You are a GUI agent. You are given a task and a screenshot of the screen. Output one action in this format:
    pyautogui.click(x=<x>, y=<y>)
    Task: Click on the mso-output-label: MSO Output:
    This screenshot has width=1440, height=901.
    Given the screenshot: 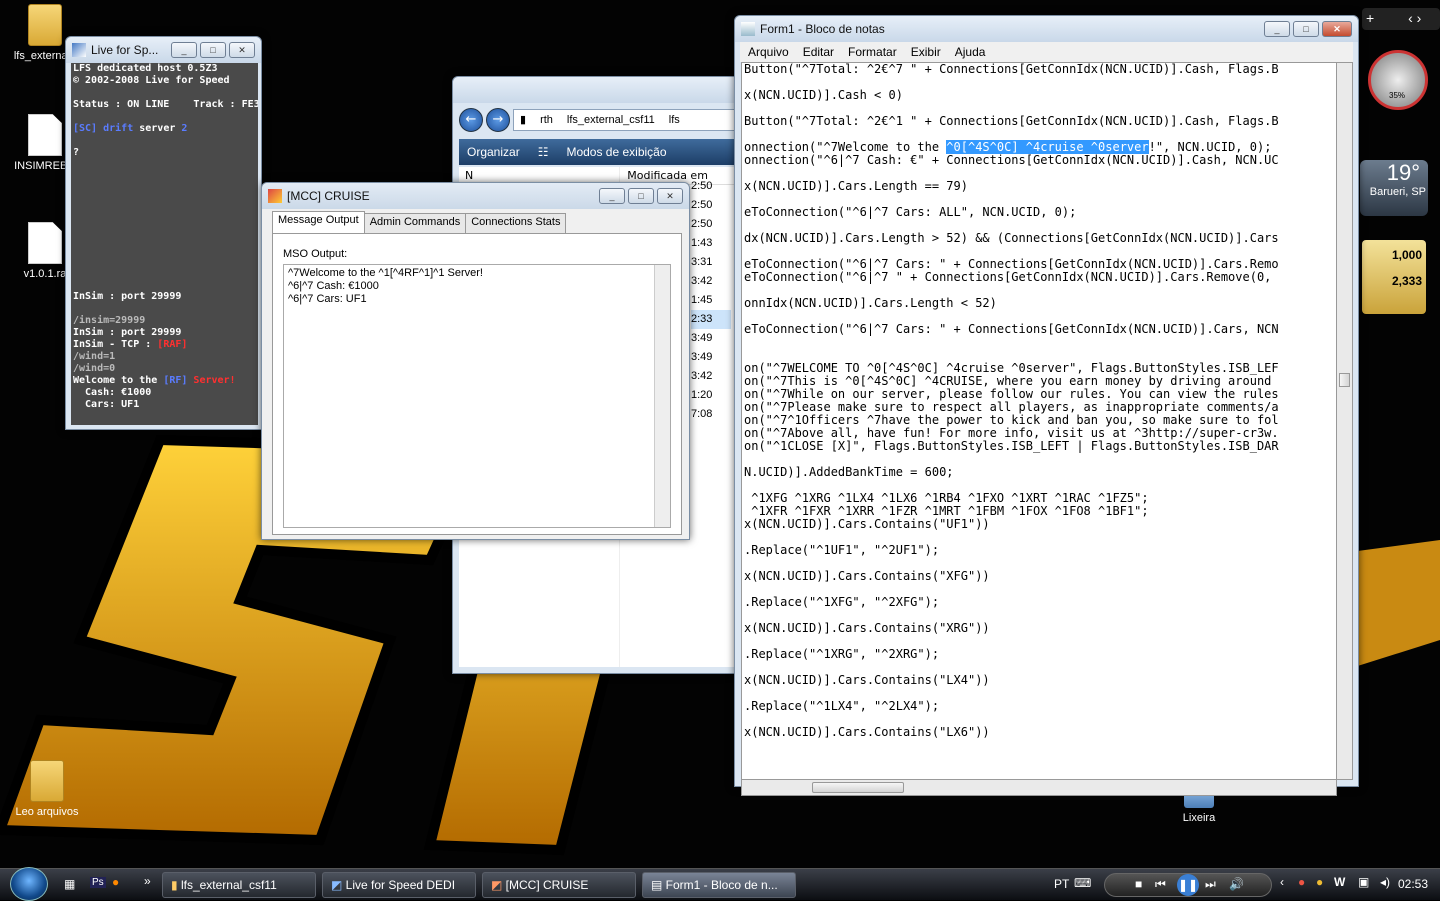 What is the action you would take?
    pyautogui.click(x=315, y=254)
    